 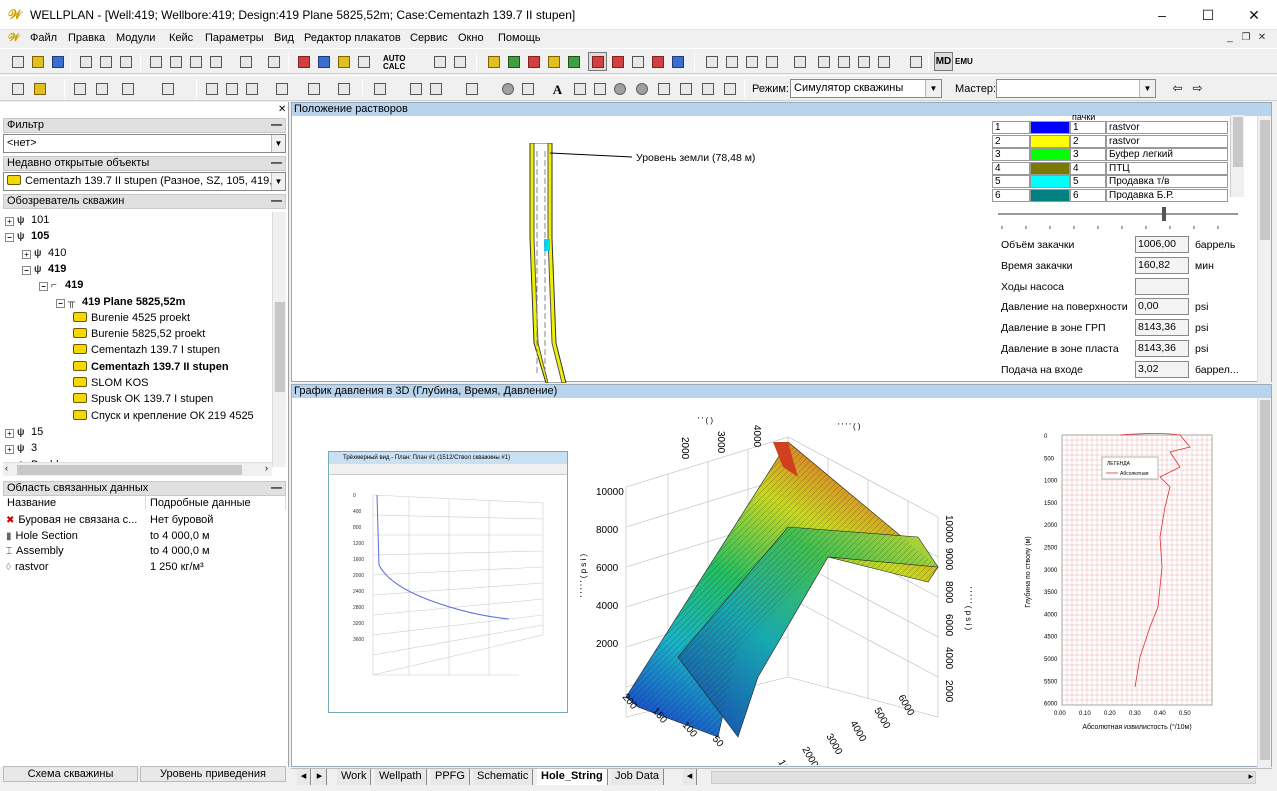 I want to click on md-toggle-button: MD, so click(x=943, y=61).